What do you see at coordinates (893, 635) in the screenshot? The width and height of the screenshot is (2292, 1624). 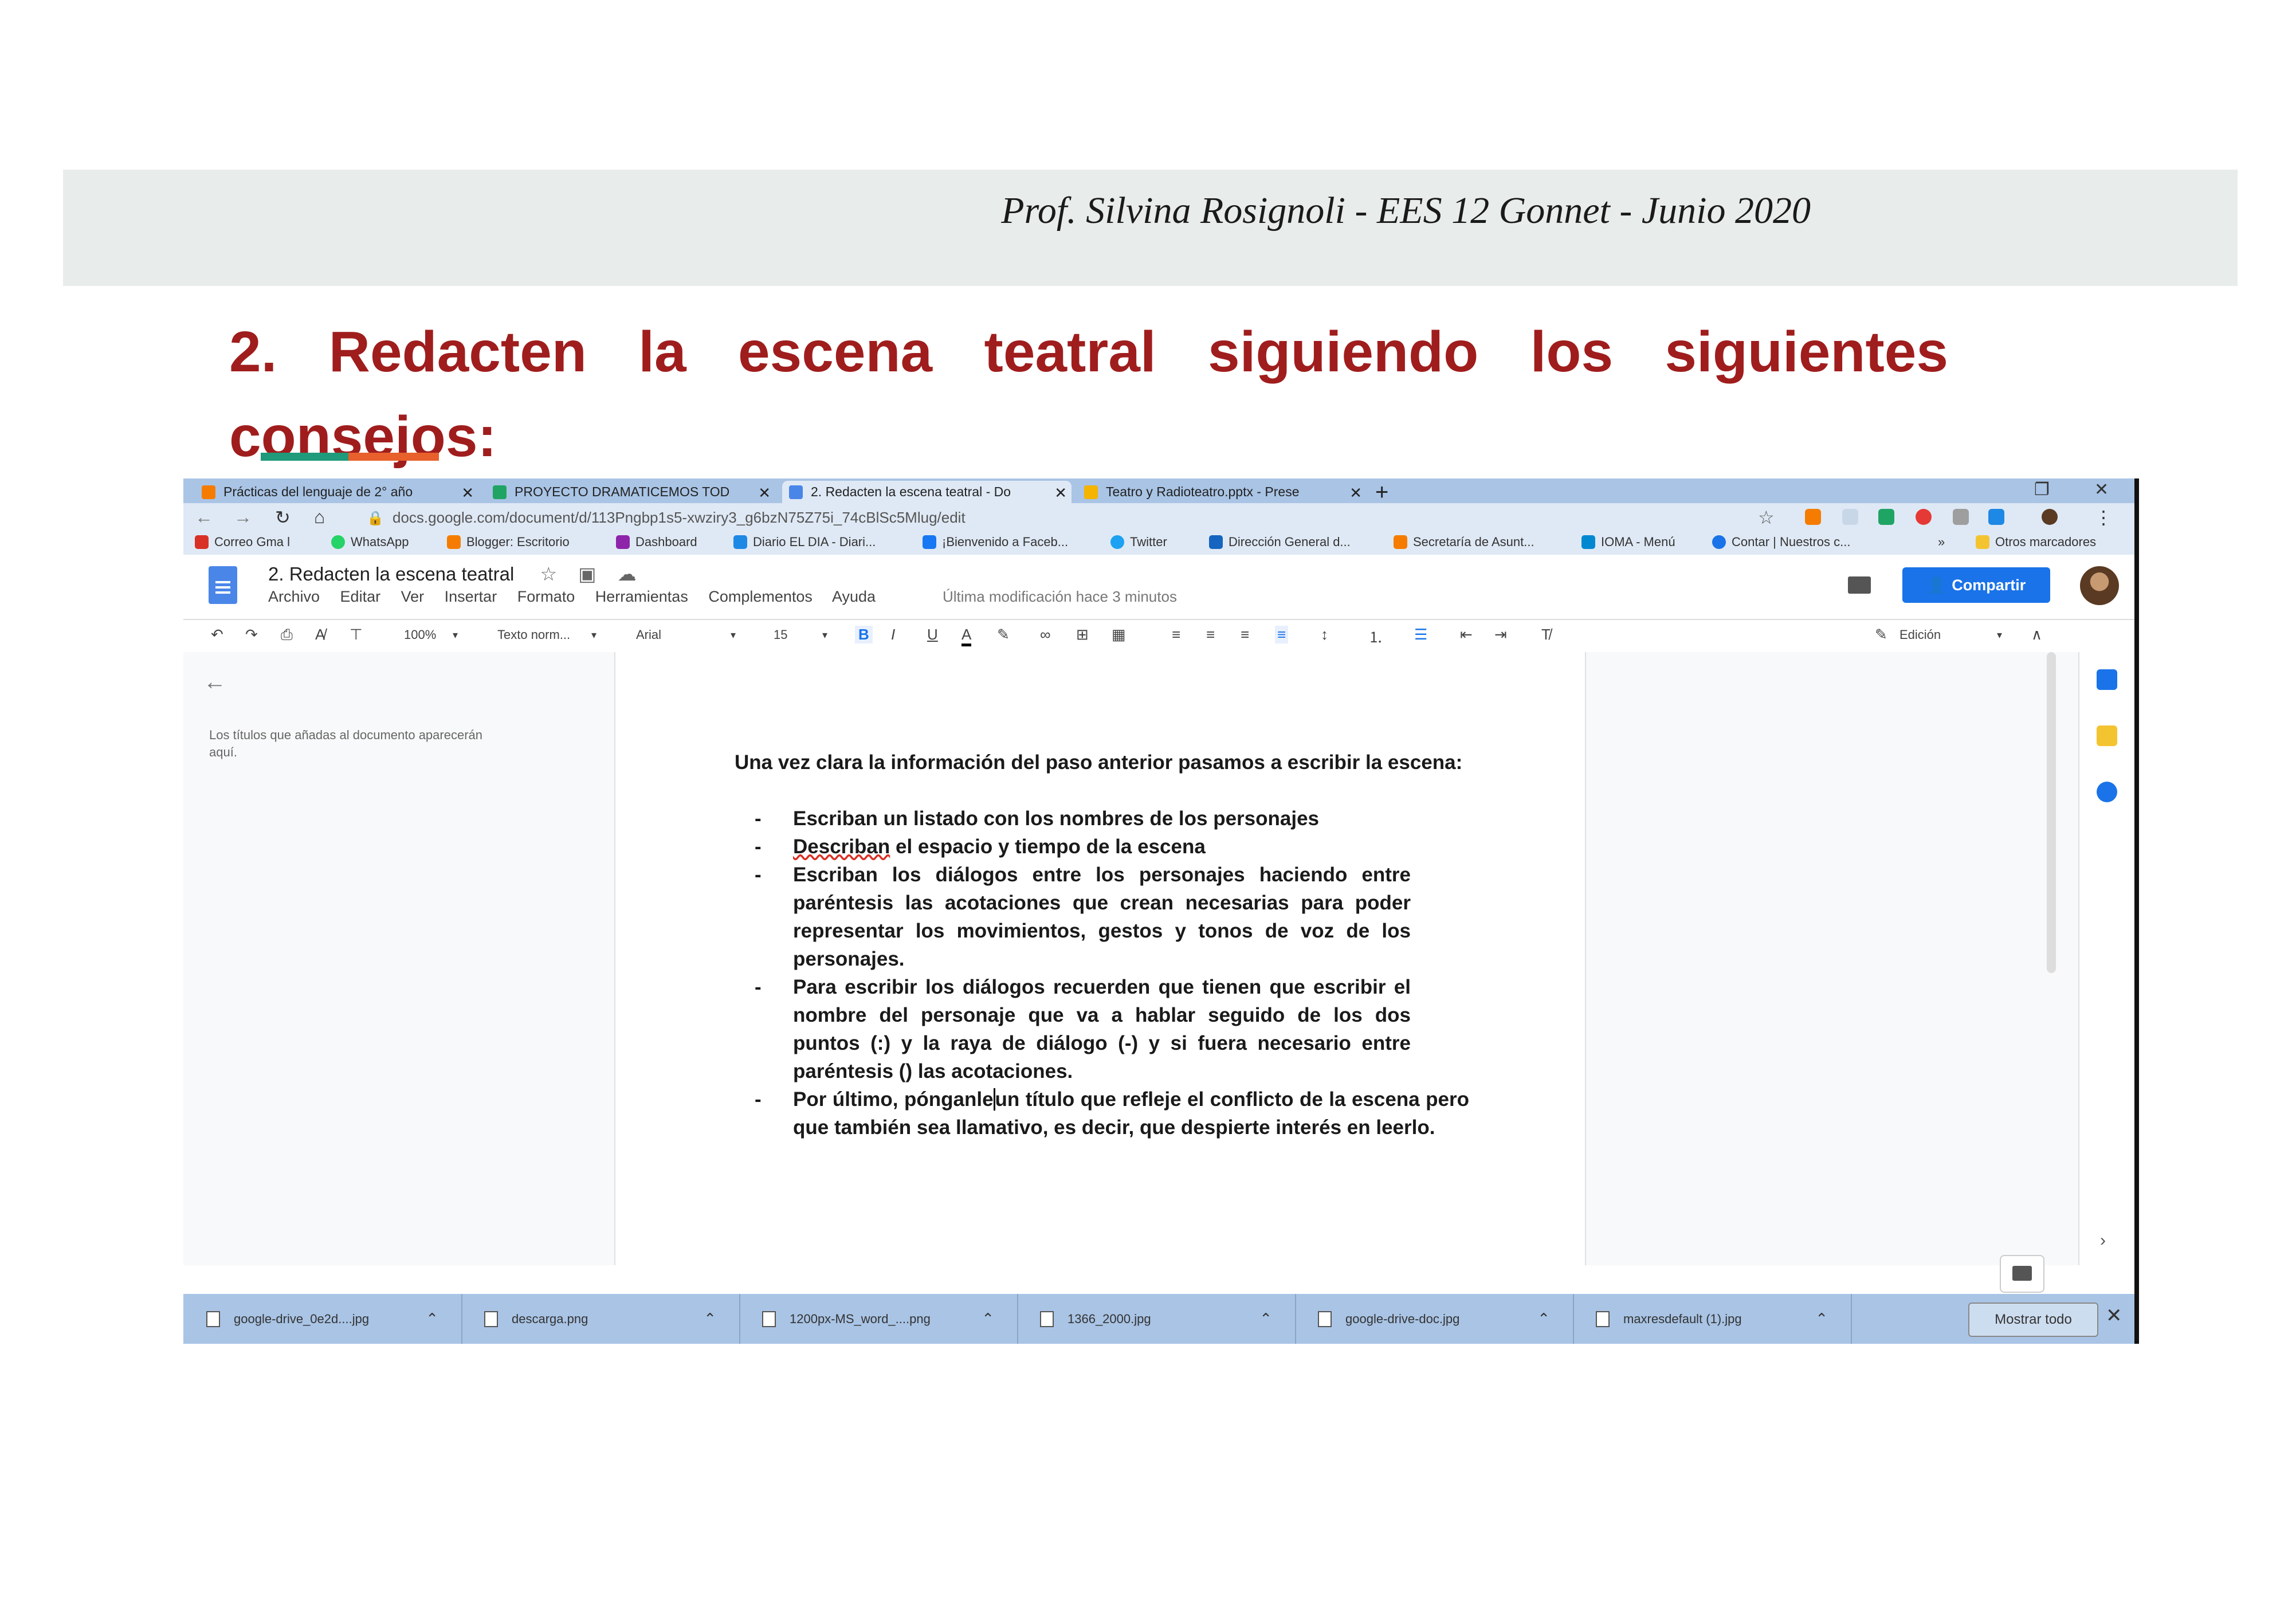 I see `italic-button: I` at bounding box center [893, 635].